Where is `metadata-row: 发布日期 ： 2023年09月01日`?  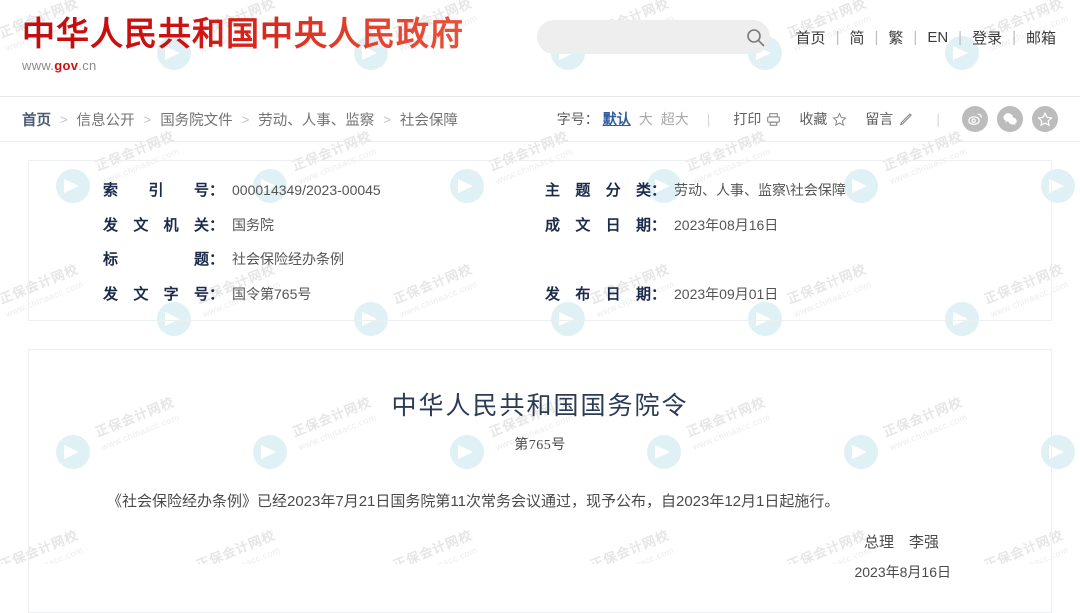 metadata-row: 发布日期 ： 2023年09月01日 is located at coordinates (790, 295).